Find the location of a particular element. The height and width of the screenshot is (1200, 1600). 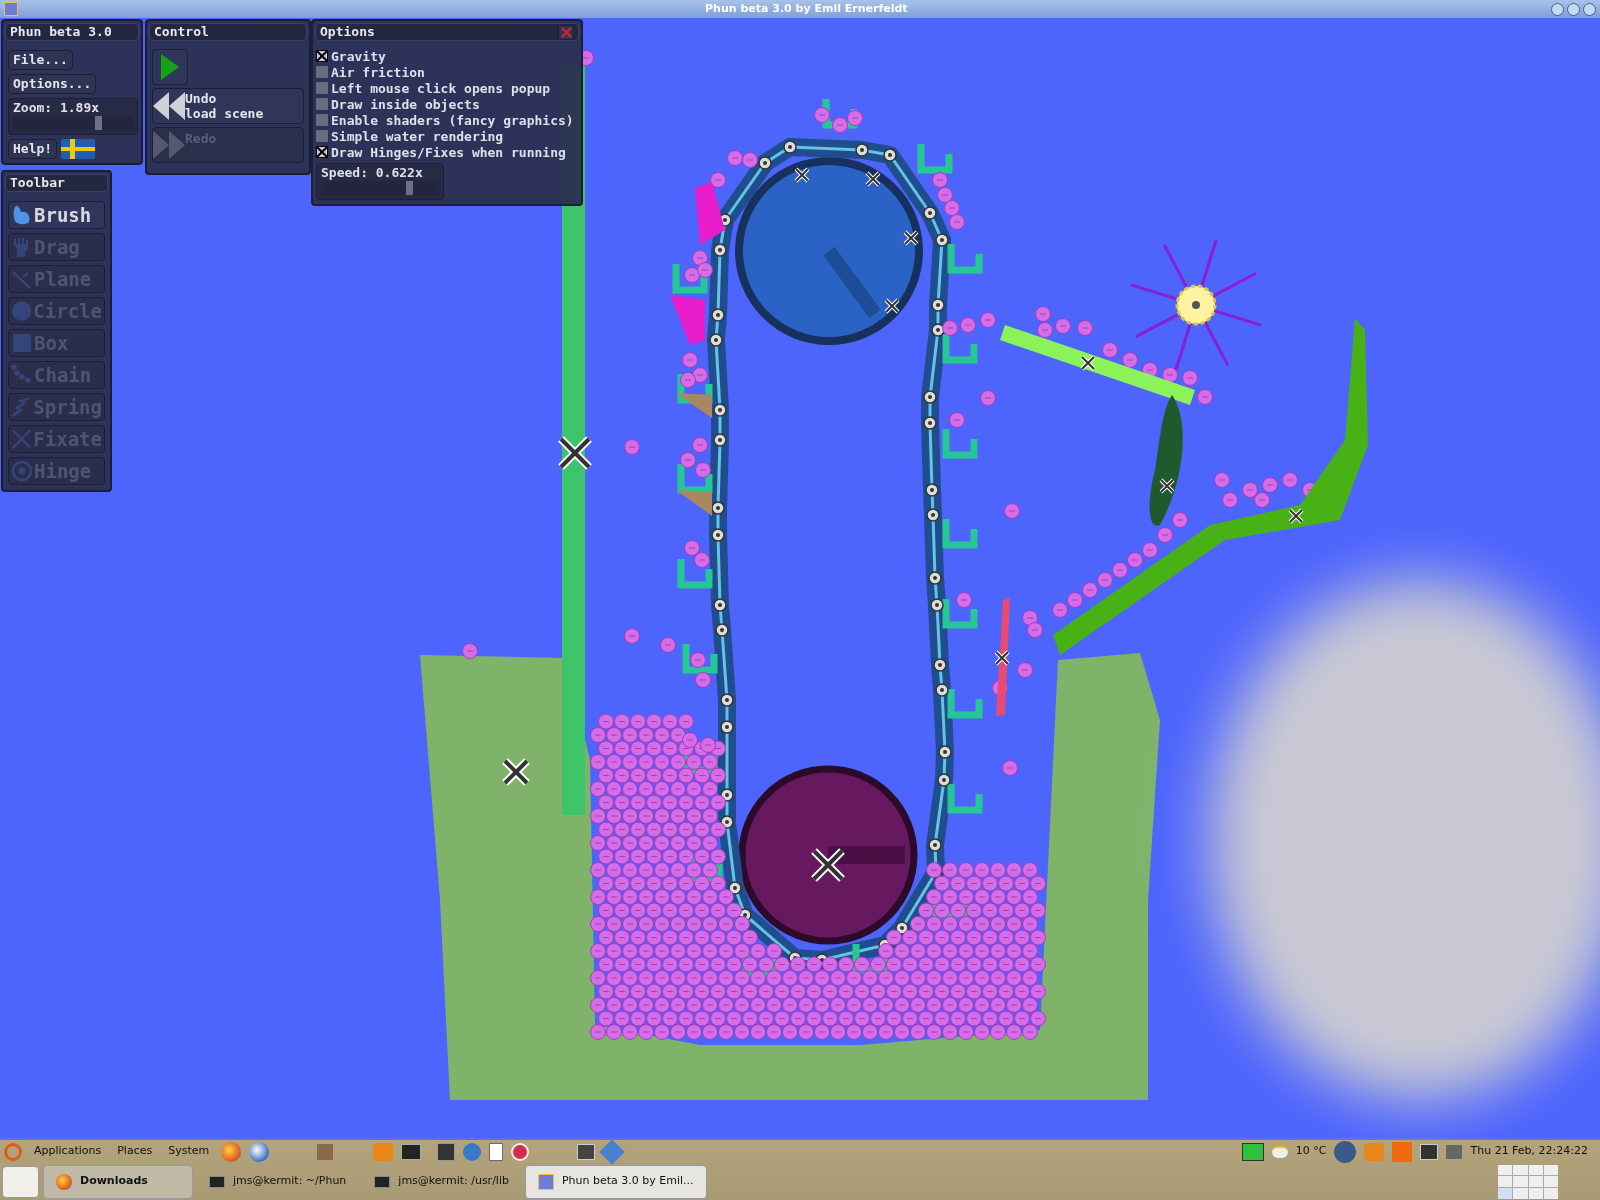

menu-item: Places is located at coordinates (135, 1151).